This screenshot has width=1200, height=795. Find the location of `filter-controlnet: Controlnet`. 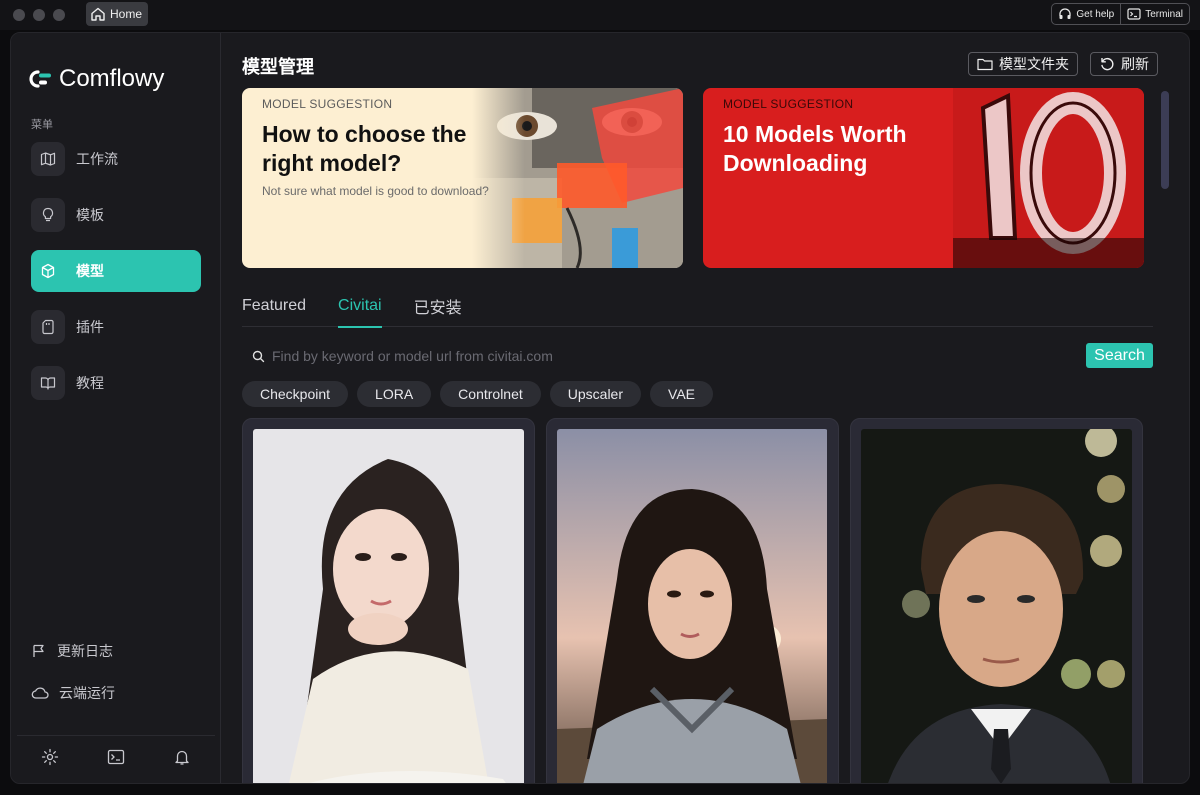

filter-controlnet: Controlnet is located at coordinates (490, 394).